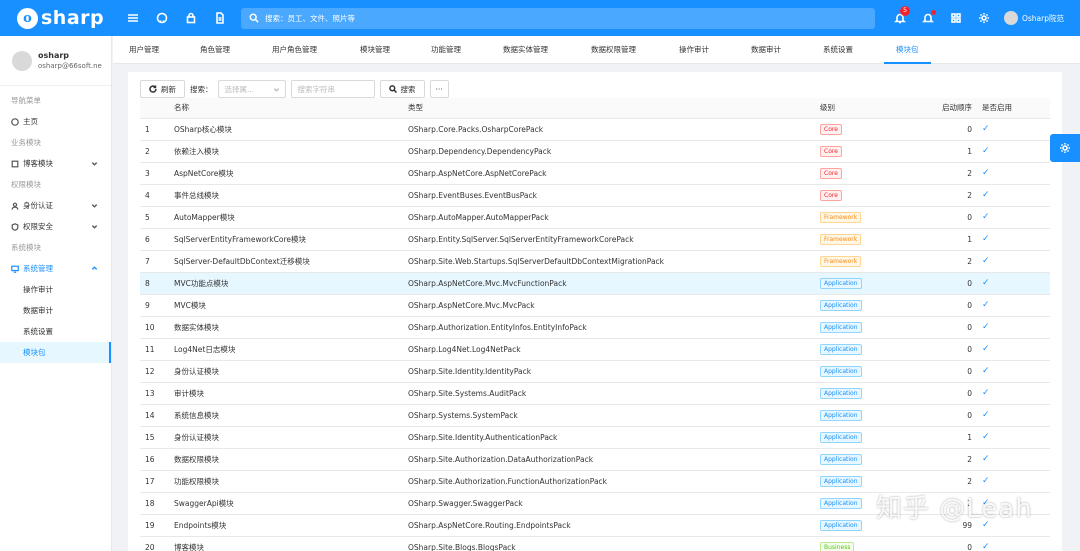 This screenshot has height=551, width=1080. What do you see at coordinates (286, 217) in the screenshot?
I see `cell-name: AutoMapper模块` at bounding box center [286, 217].